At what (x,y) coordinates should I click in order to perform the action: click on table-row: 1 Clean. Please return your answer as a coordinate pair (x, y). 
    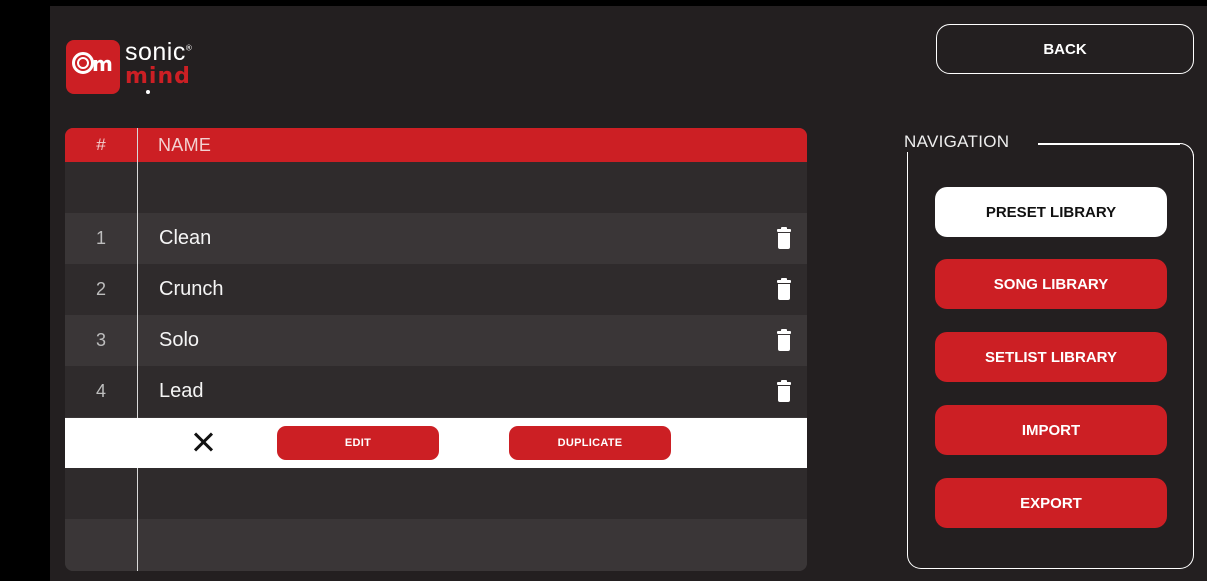
    Looking at the image, I should click on (436, 238).